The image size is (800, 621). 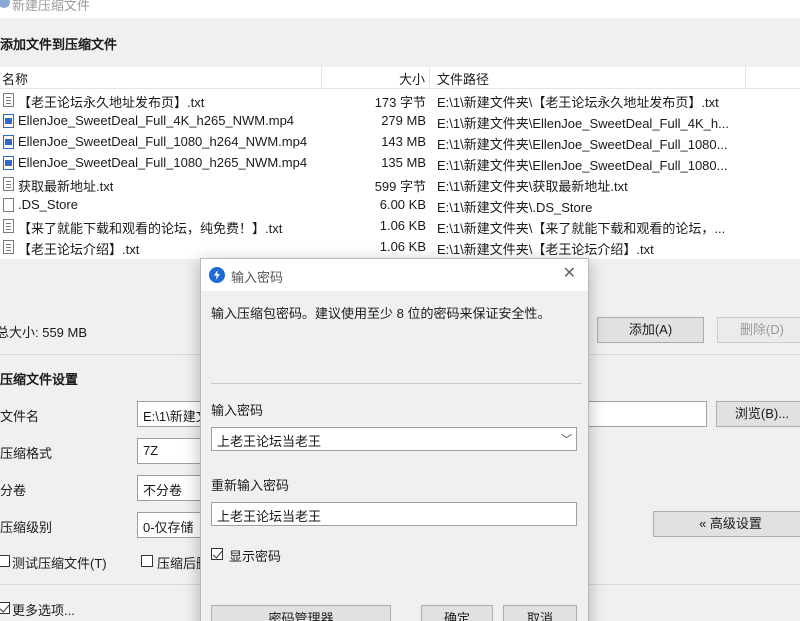 I want to click on chevron-down-icon: ﹀, so click(x=566, y=439).